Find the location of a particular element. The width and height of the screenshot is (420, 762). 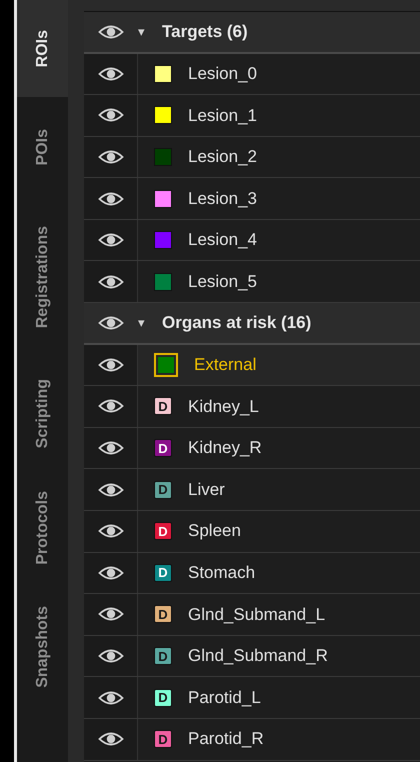

roi-name: Lesion_2 is located at coordinates (223, 157).